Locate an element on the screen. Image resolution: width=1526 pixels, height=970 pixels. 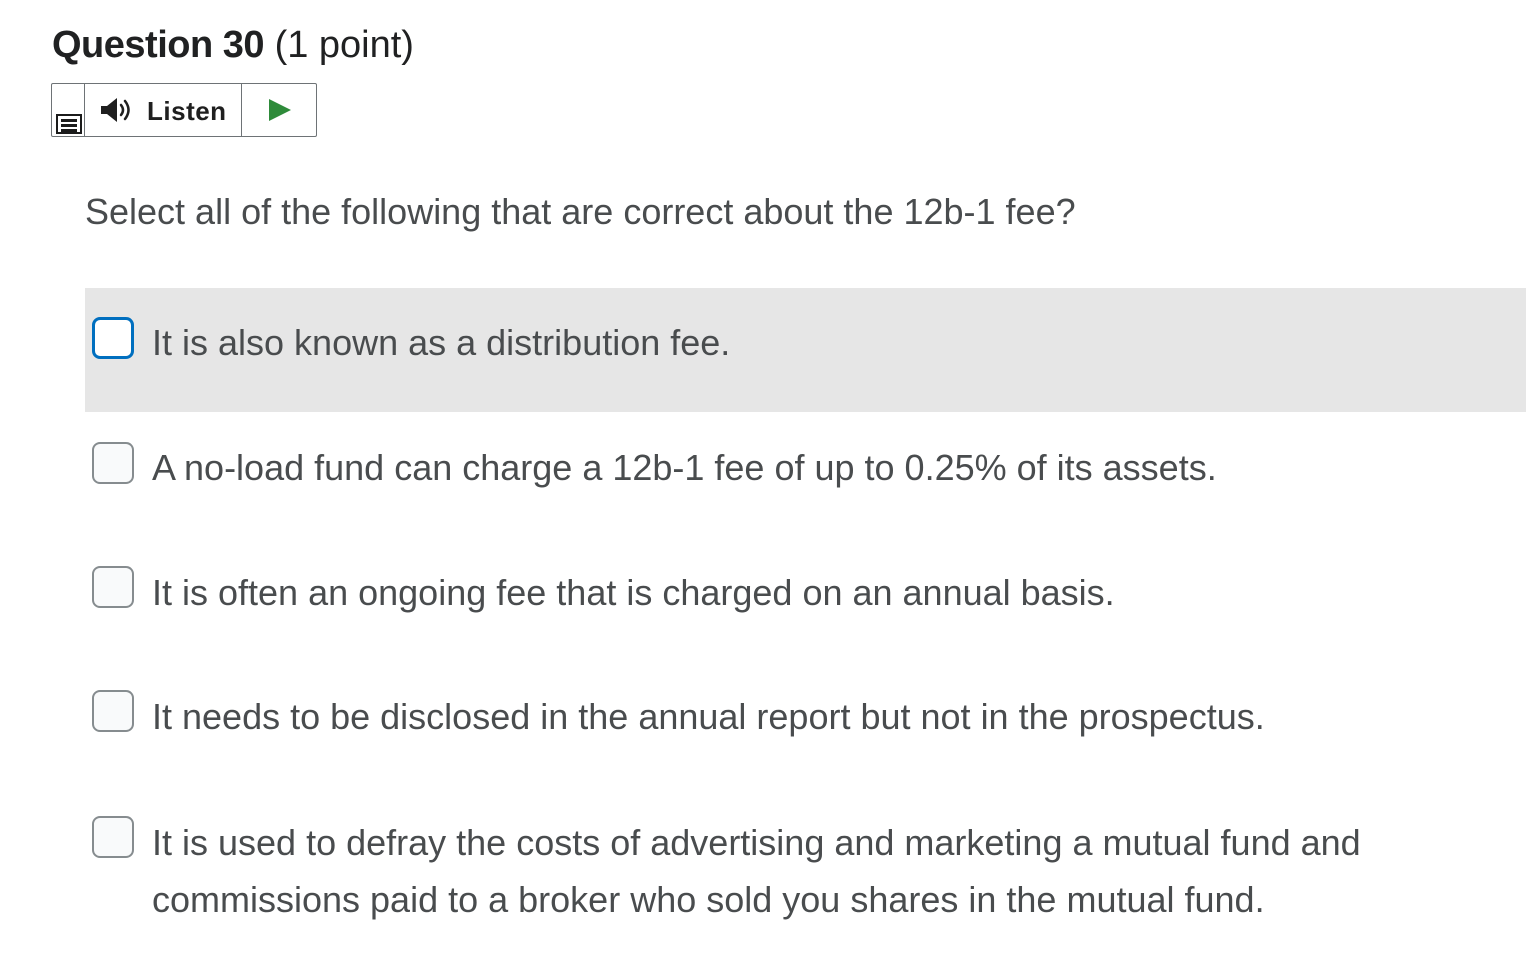
play-icon is located at coordinates (280, 110).